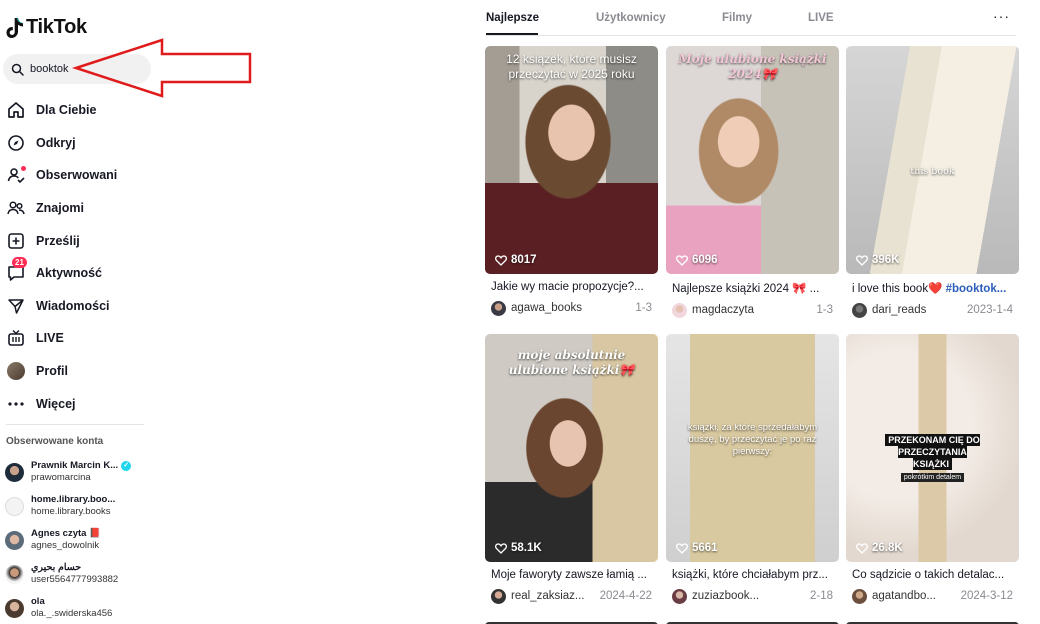 The height and width of the screenshot is (624, 1040). Describe the element at coordinates (55, 441) in the screenshot. I see `followed-accounts-title: Obserwowane konta` at that location.